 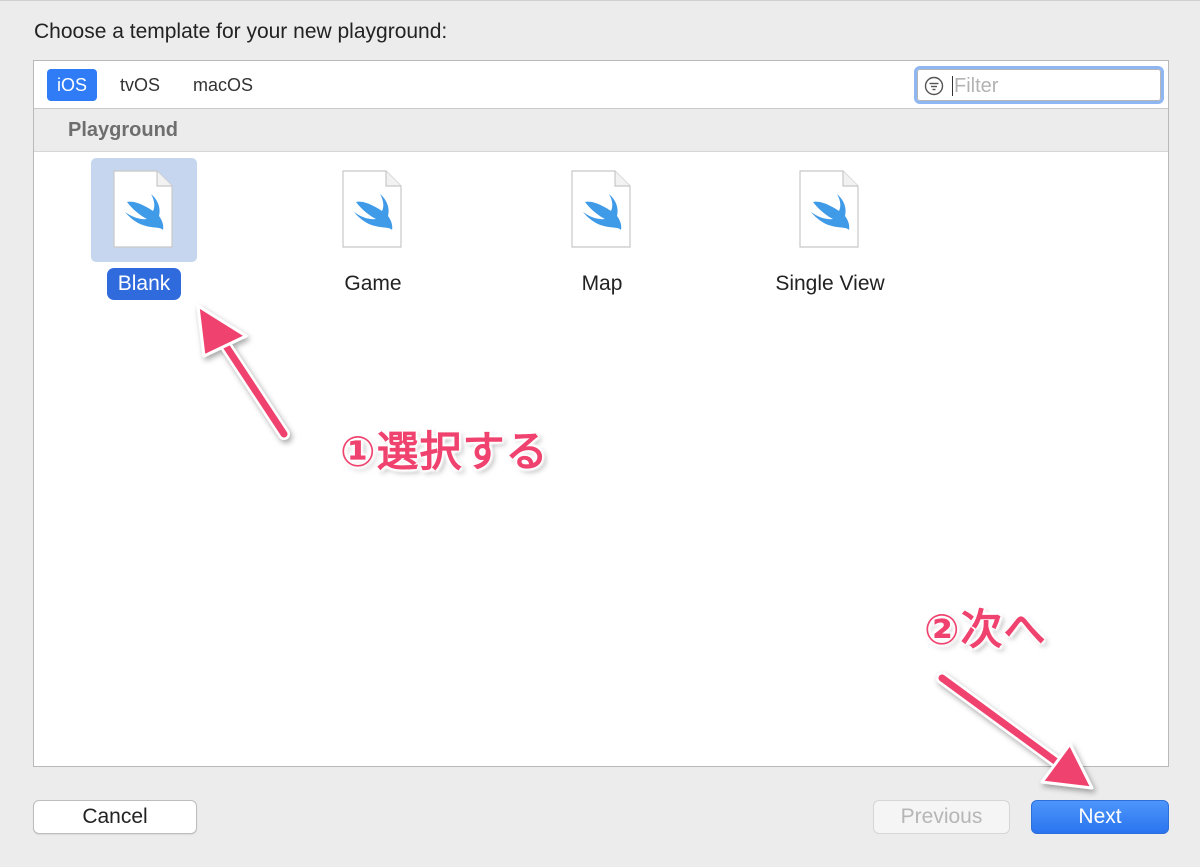 What do you see at coordinates (934, 86) in the screenshot?
I see `filter-icon` at bounding box center [934, 86].